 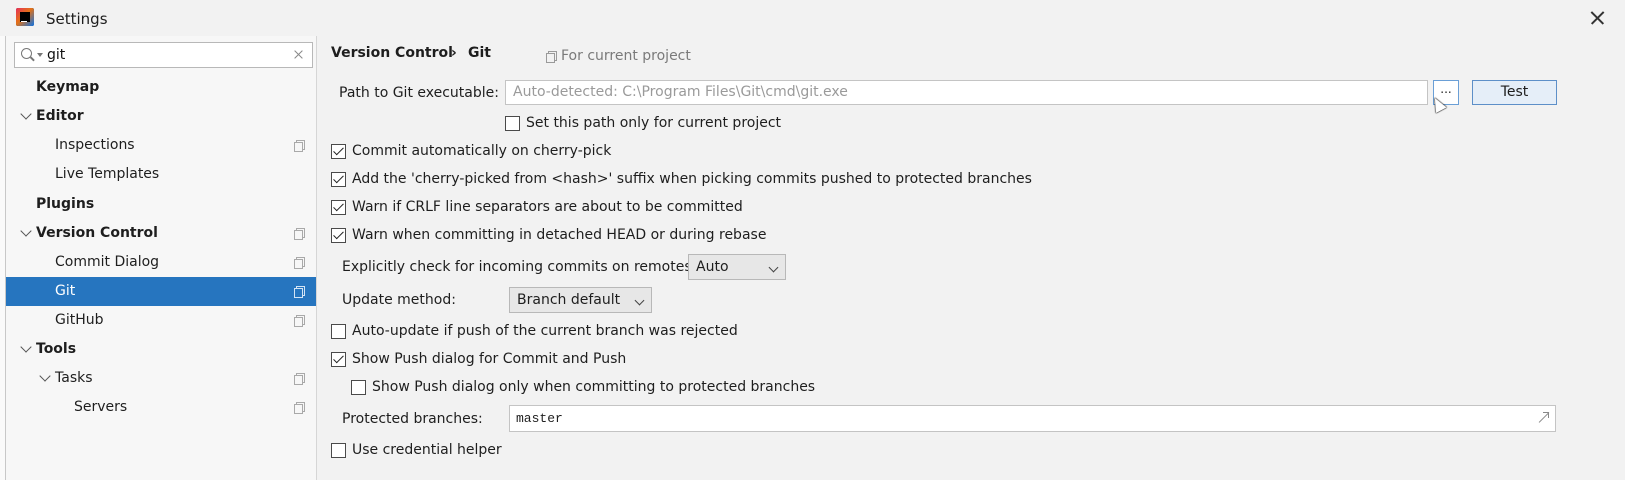 What do you see at coordinates (161, 378) in the screenshot?
I see `sidebar-item-tasks: Tasks` at bounding box center [161, 378].